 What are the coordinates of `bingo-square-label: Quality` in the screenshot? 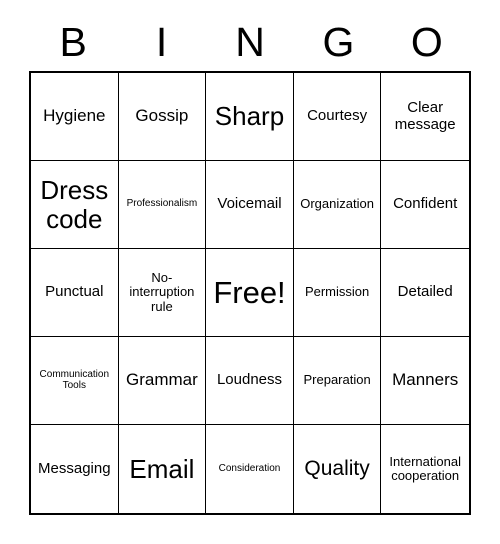 It's located at (337, 468).